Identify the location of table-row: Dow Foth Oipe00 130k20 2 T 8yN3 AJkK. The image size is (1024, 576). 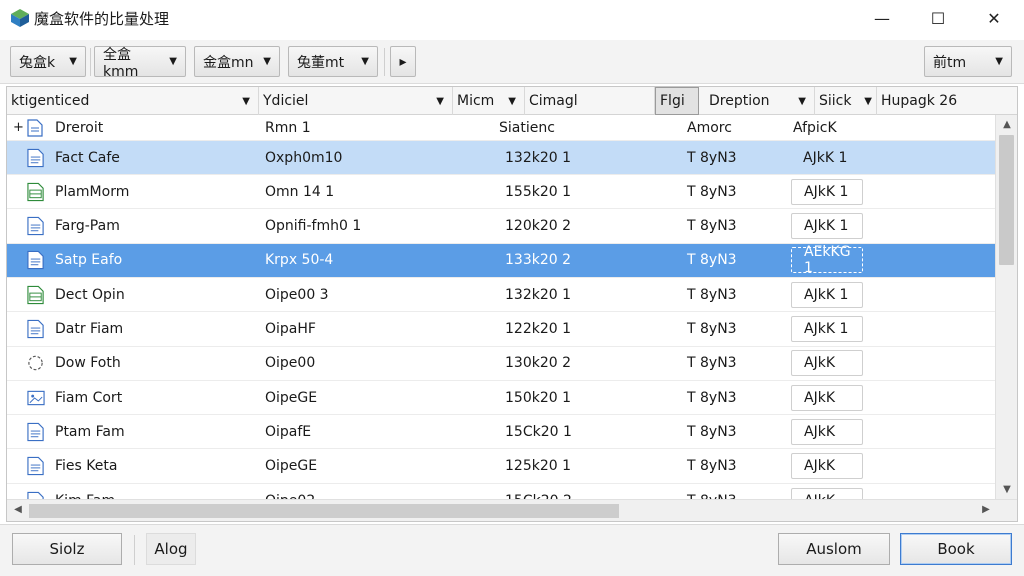
(501, 364).